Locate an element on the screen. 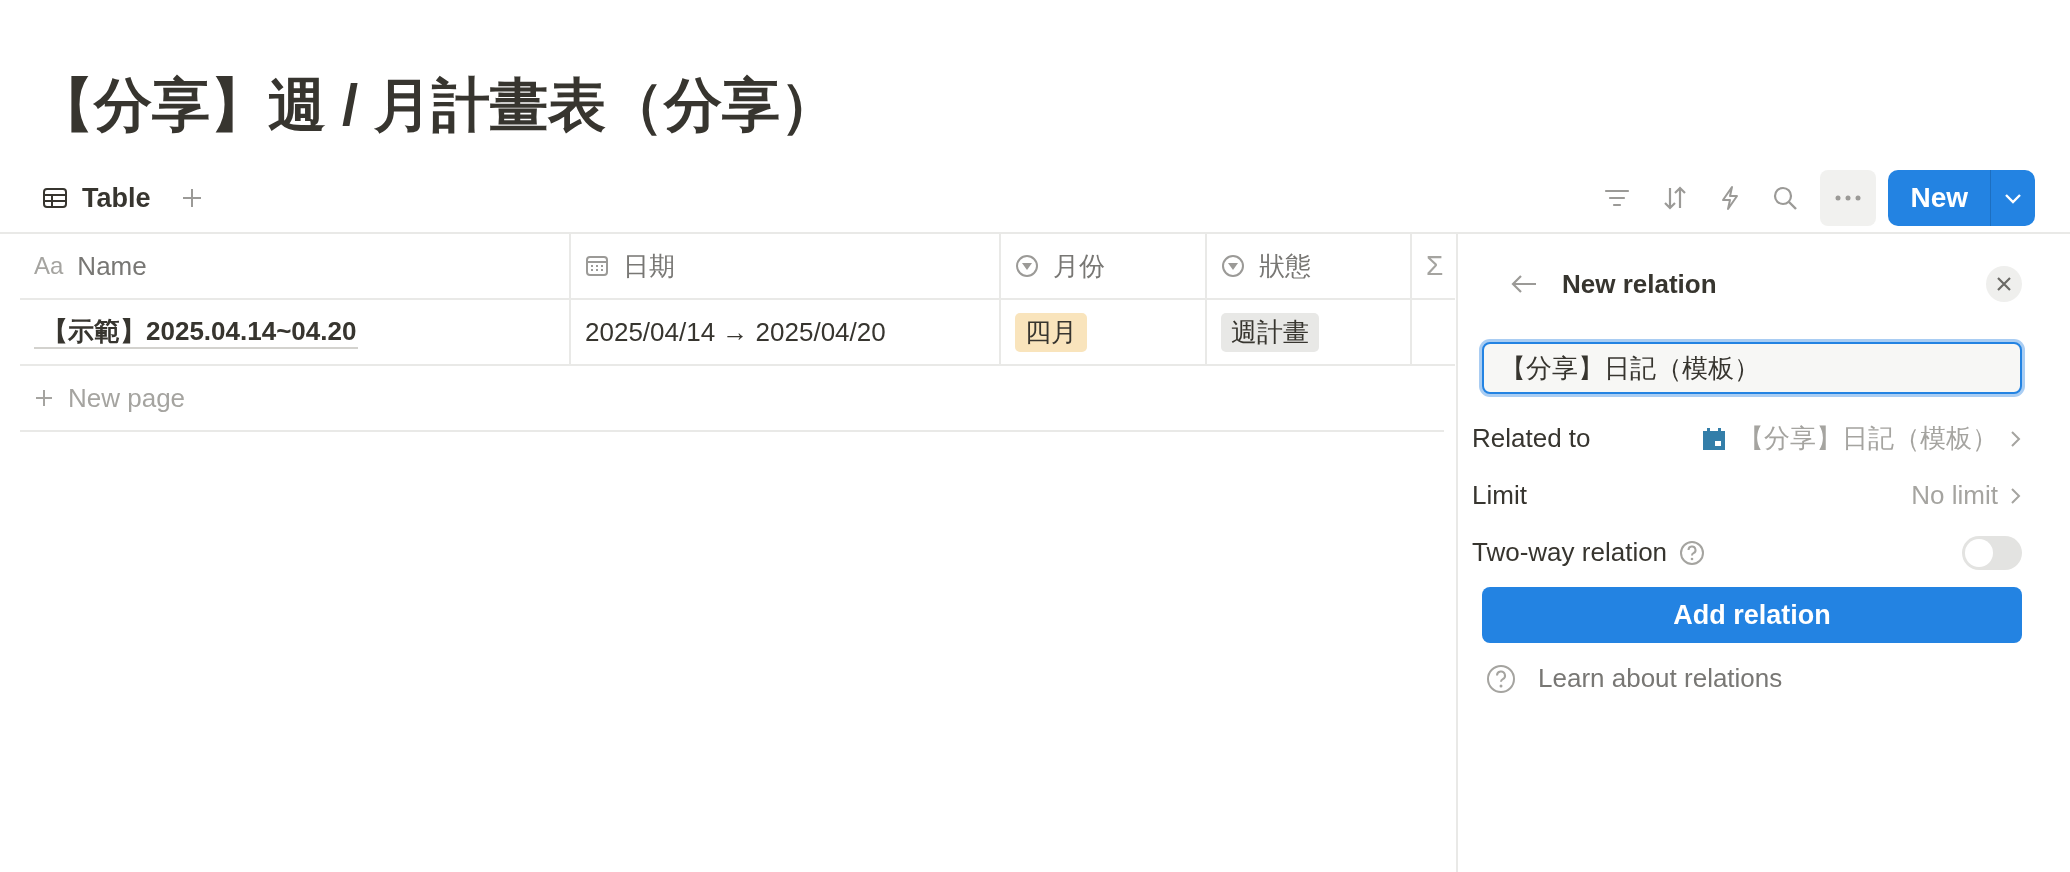  toggle-switch is located at coordinates (1992, 552).